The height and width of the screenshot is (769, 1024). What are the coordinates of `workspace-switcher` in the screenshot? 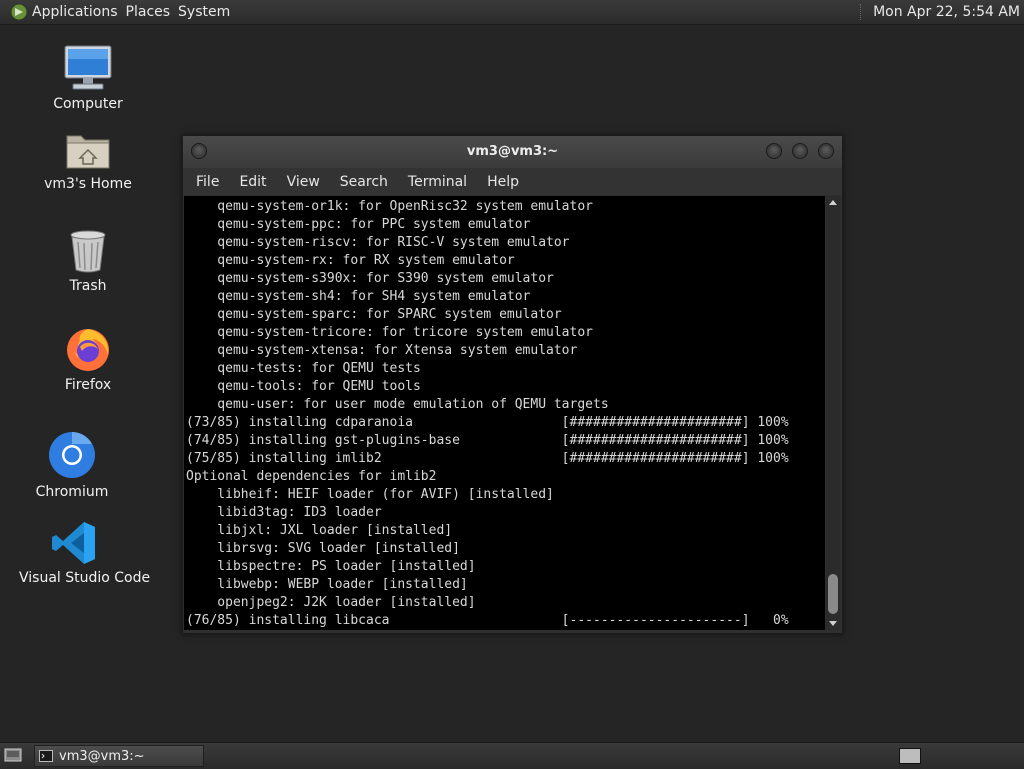 It's located at (910, 756).